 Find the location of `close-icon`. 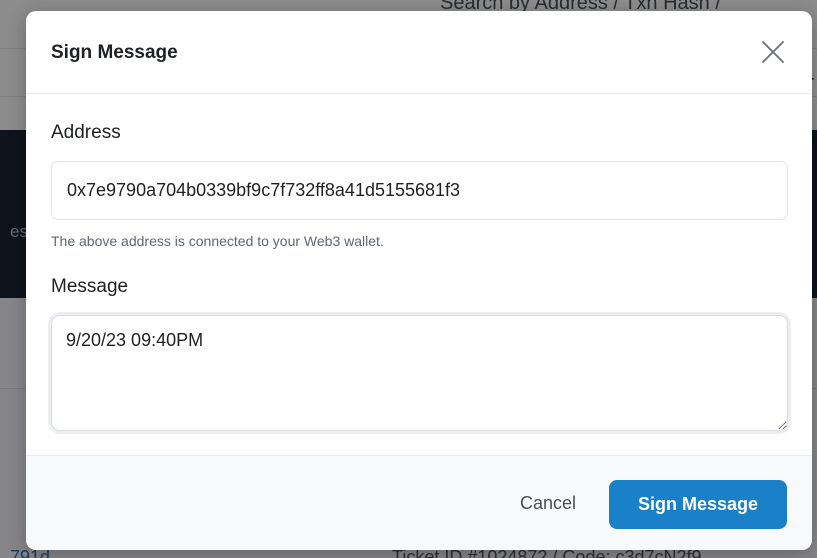

close-icon is located at coordinates (773, 52).